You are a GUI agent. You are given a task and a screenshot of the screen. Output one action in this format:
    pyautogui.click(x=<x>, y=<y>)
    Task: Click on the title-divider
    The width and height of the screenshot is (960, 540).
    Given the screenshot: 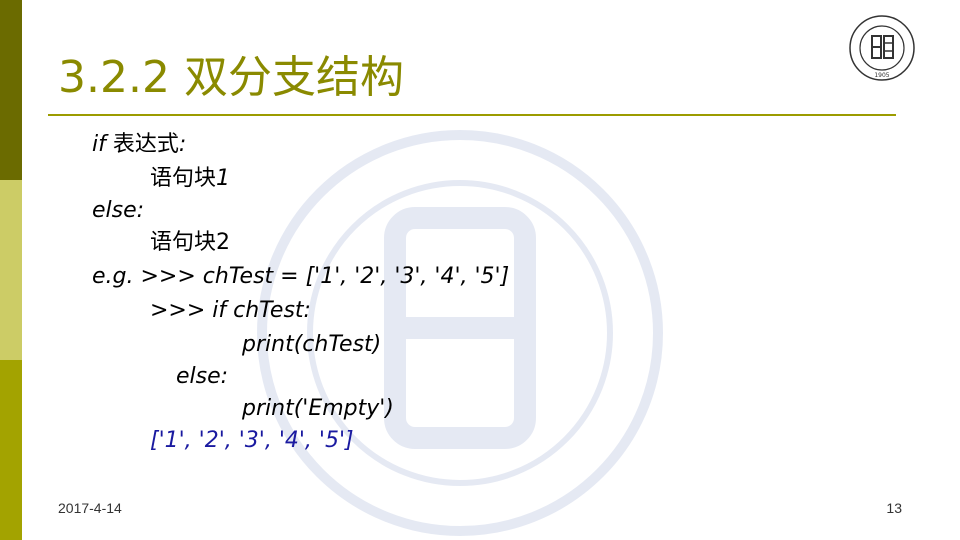 What is the action you would take?
    pyautogui.click(x=472, y=115)
    